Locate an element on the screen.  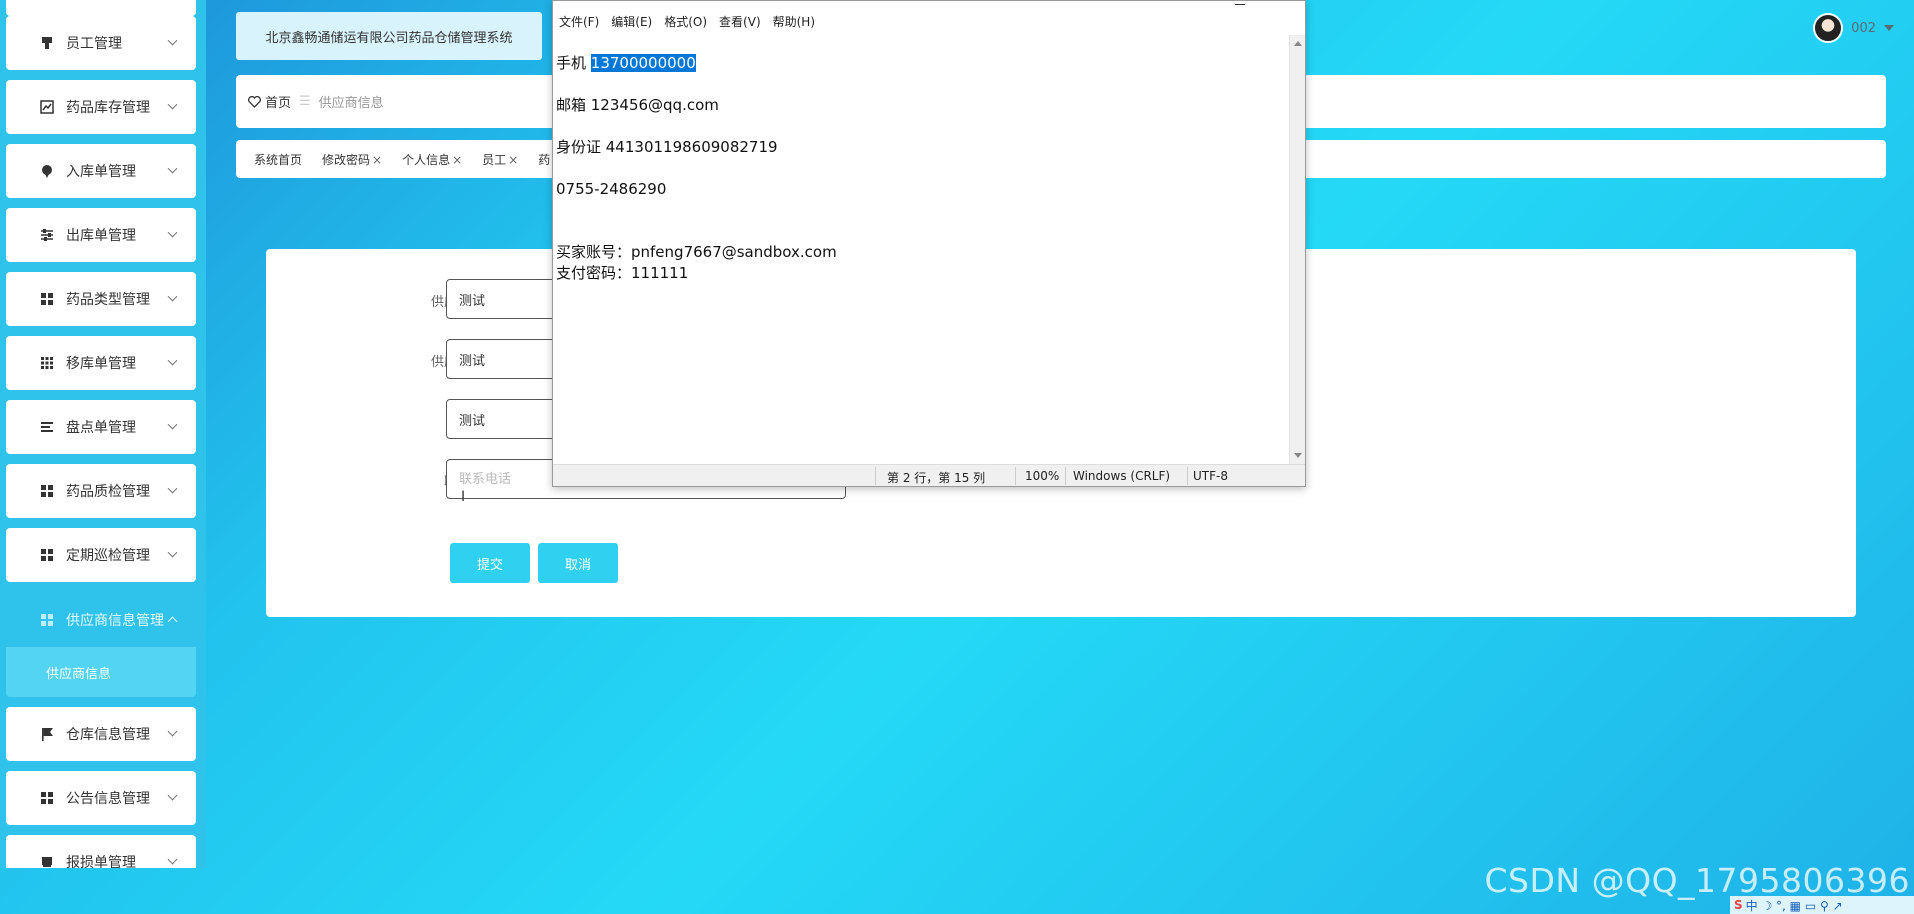
breadcrumb-home: 首页 is located at coordinates (269, 101).